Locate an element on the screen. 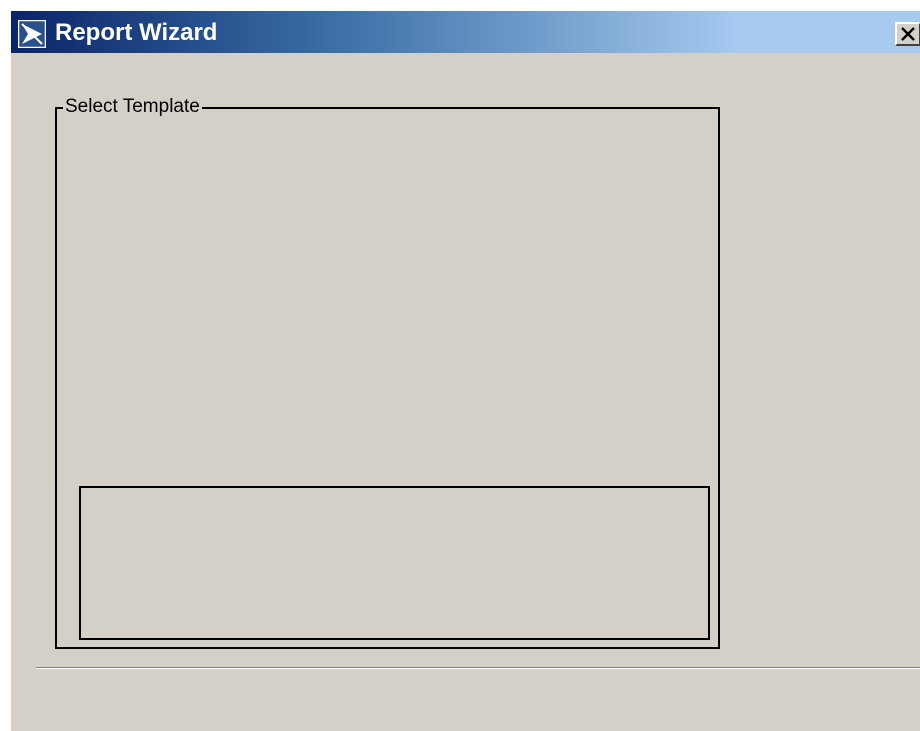  select-template-legend: Select Template is located at coordinates (132, 107).